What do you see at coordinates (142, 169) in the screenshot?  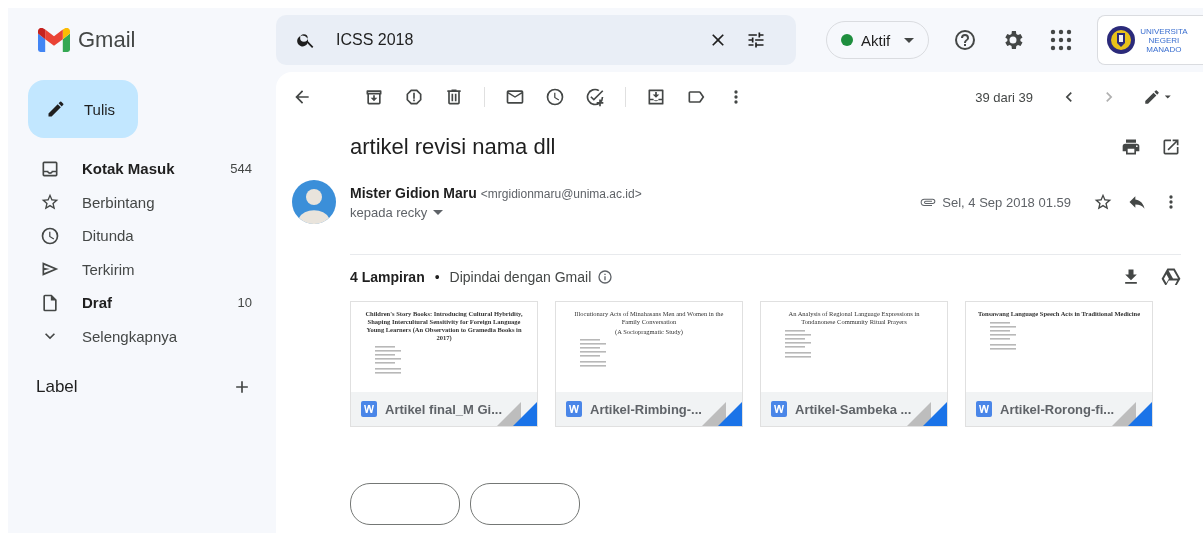 I see `sidebar-item: Kotak Masuk 544` at bounding box center [142, 169].